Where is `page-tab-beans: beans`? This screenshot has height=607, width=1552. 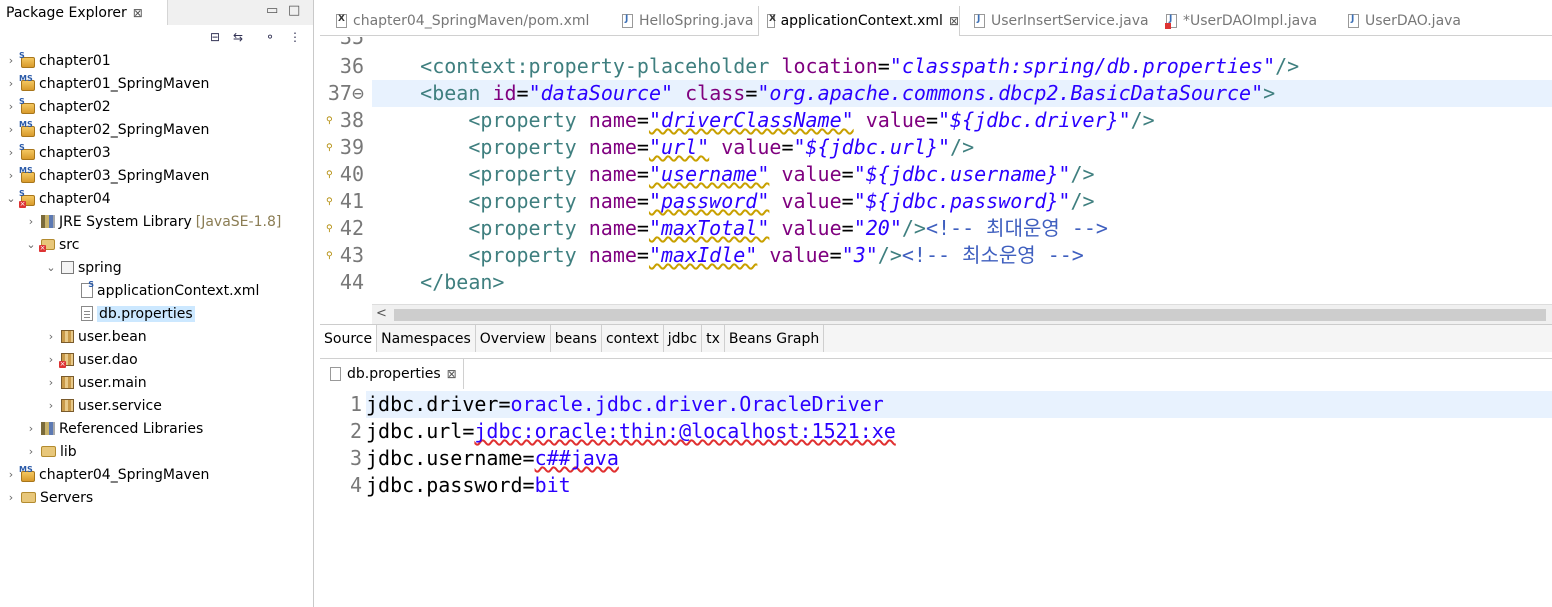 page-tab-beans: beans is located at coordinates (576, 338).